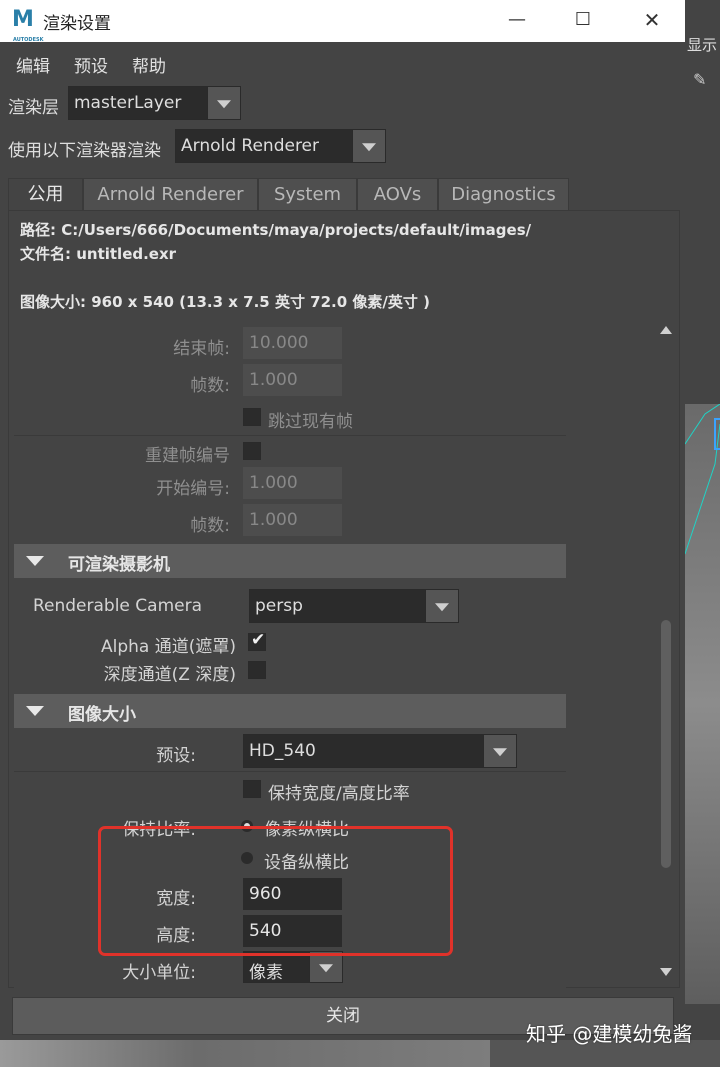  What do you see at coordinates (168, 647) in the screenshot?
I see `alpha-channel-label: Alpha 通道(遮罩)` at bounding box center [168, 647].